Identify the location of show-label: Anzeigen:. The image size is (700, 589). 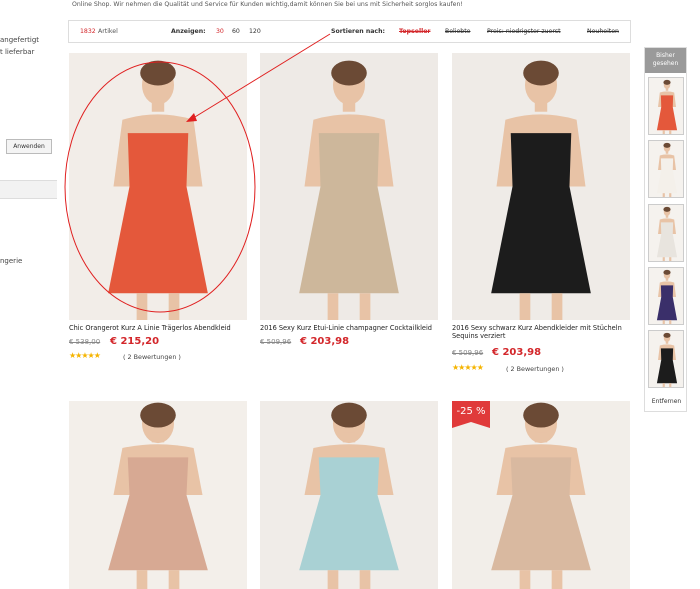
(188, 31).